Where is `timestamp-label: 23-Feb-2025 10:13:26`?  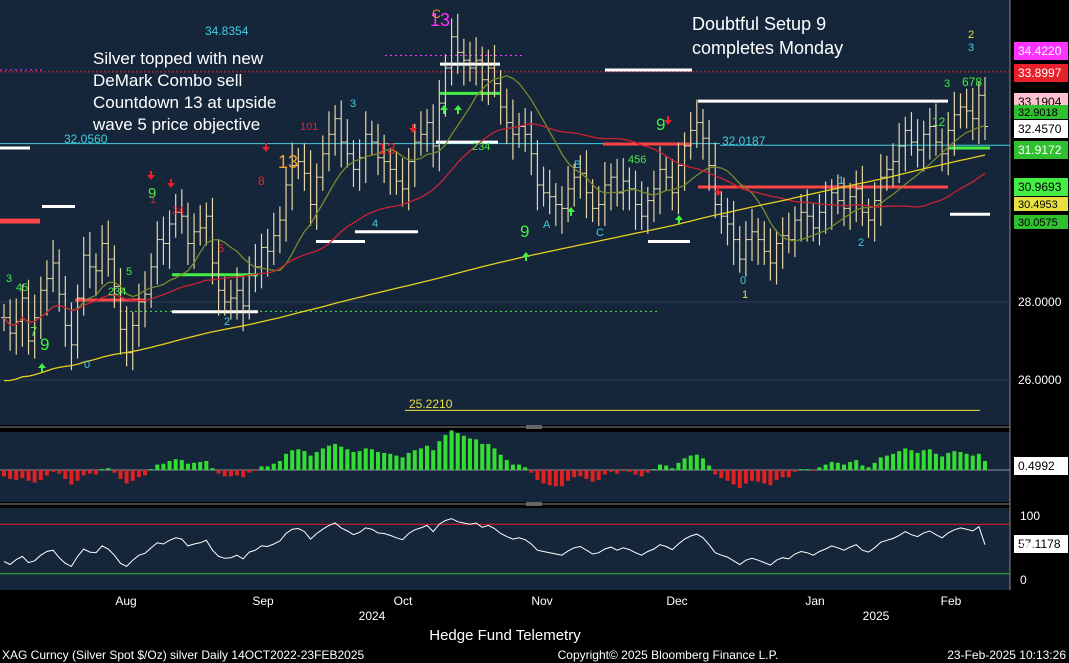 timestamp-label: 23-Feb-2025 10:13:26 is located at coordinates (1006, 655).